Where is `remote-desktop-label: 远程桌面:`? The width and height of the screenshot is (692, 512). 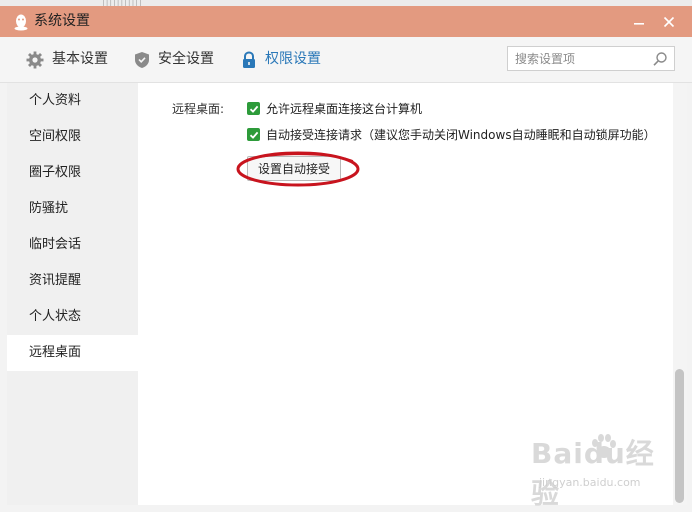
remote-desktop-label: 远程桌面: is located at coordinates (198, 109).